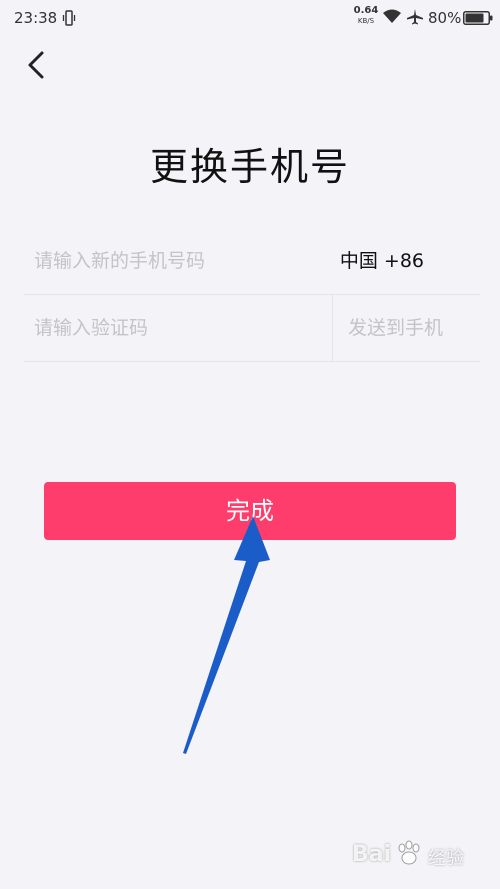 The image size is (500, 889). I want to click on verification-code-row: 发送到手机, so click(252, 328).